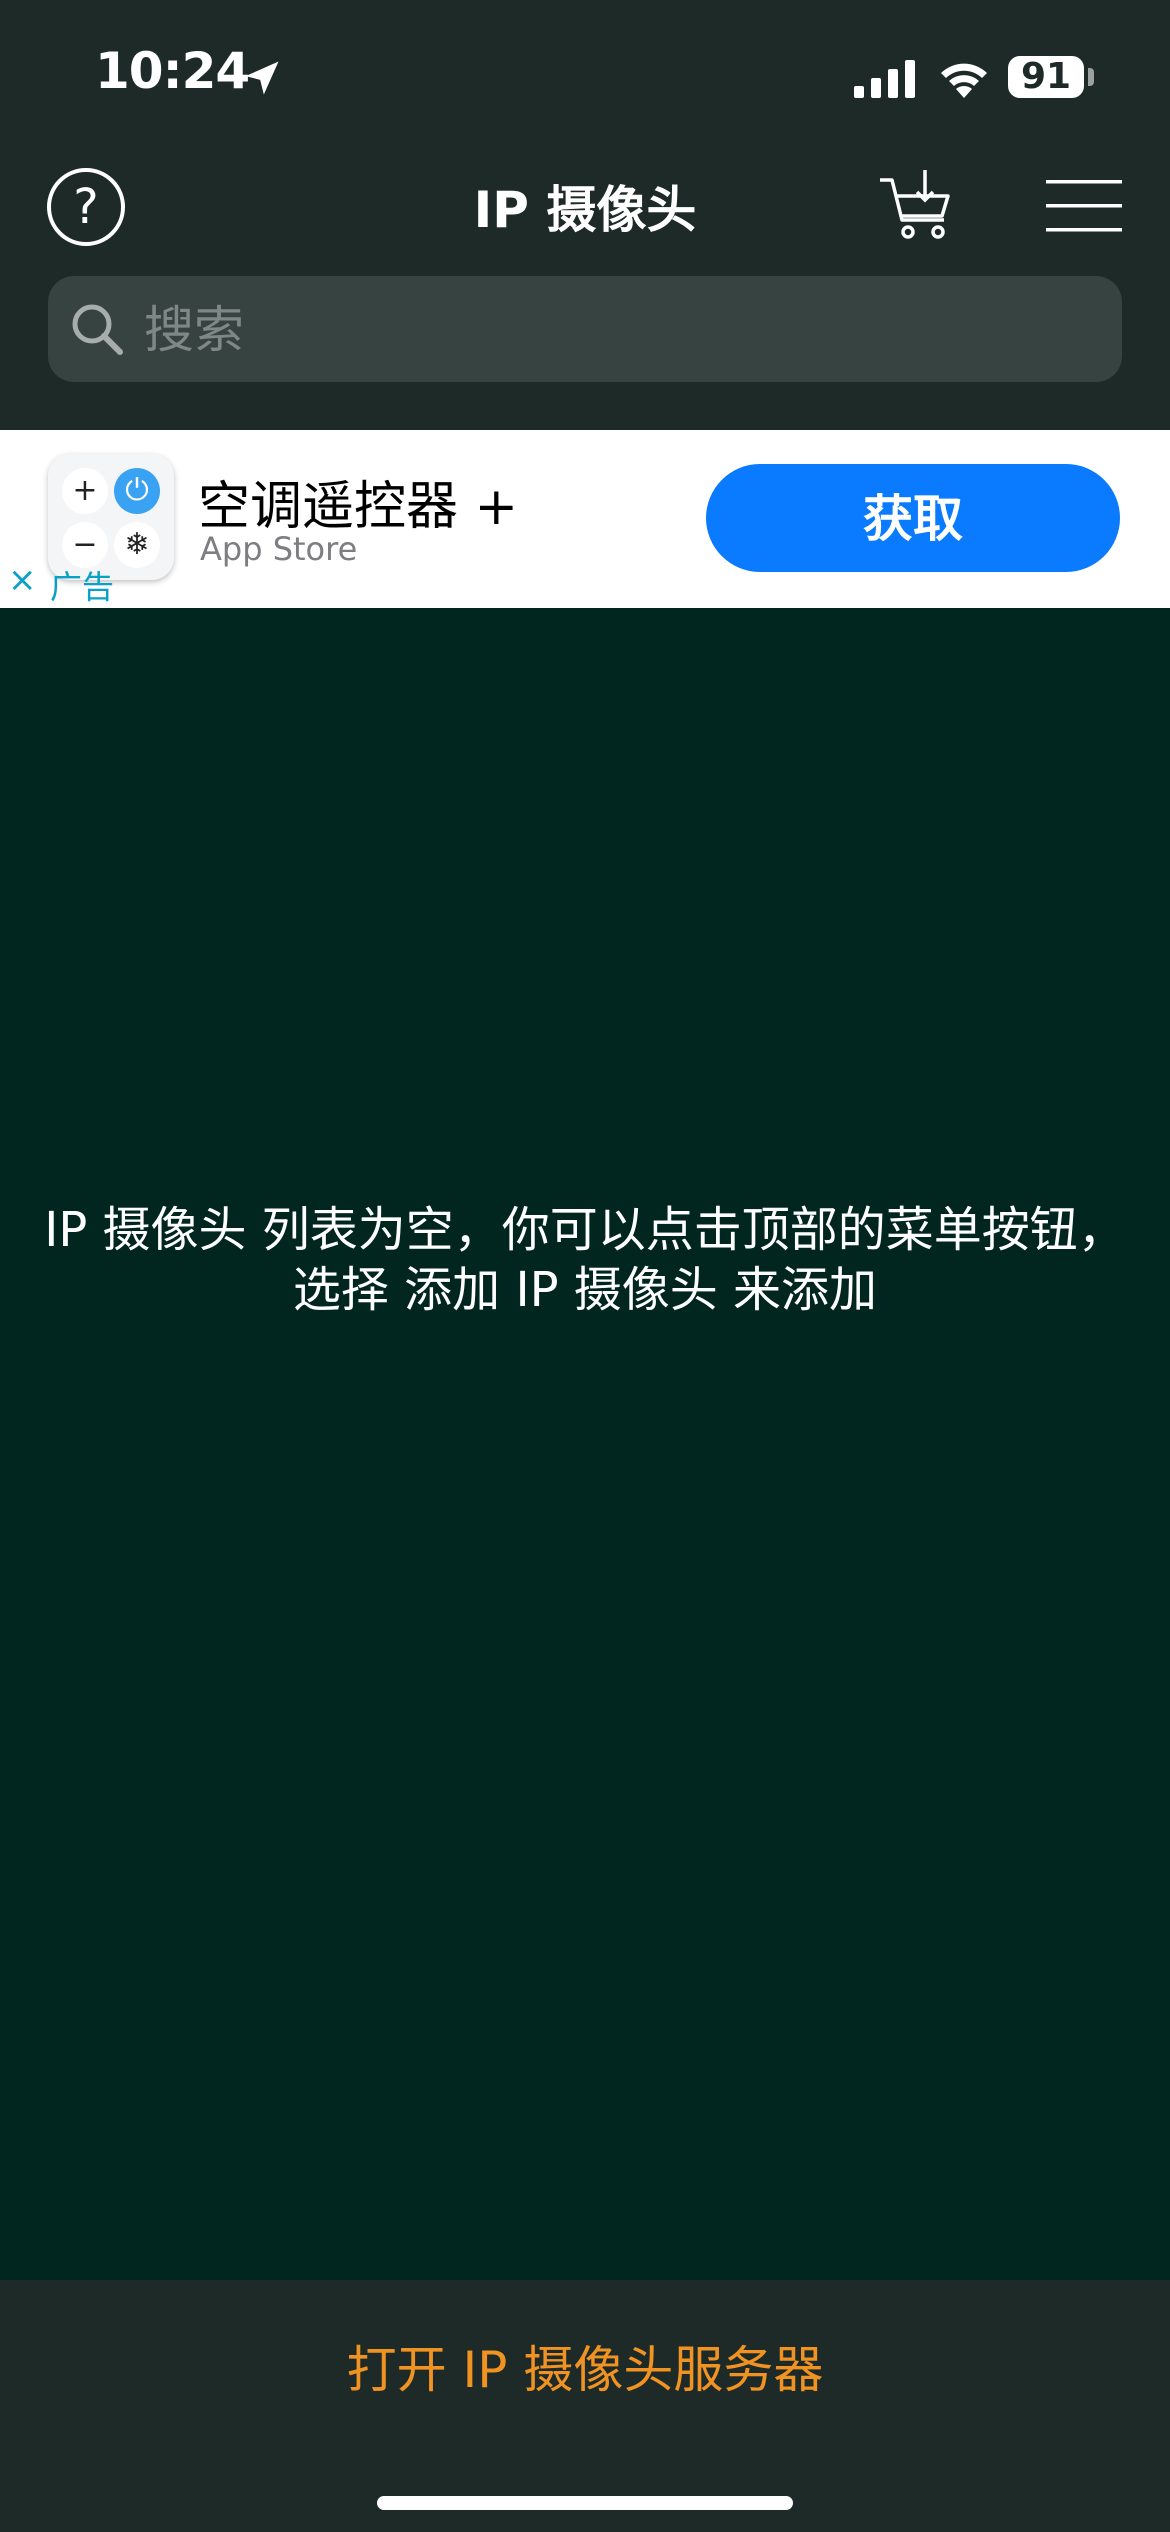 Image resolution: width=1170 pixels, height=2532 pixels. Describe the element at coordinates (137, 491) in the screenshot. I see `ad-icon-power-key: ⏻` at that location.